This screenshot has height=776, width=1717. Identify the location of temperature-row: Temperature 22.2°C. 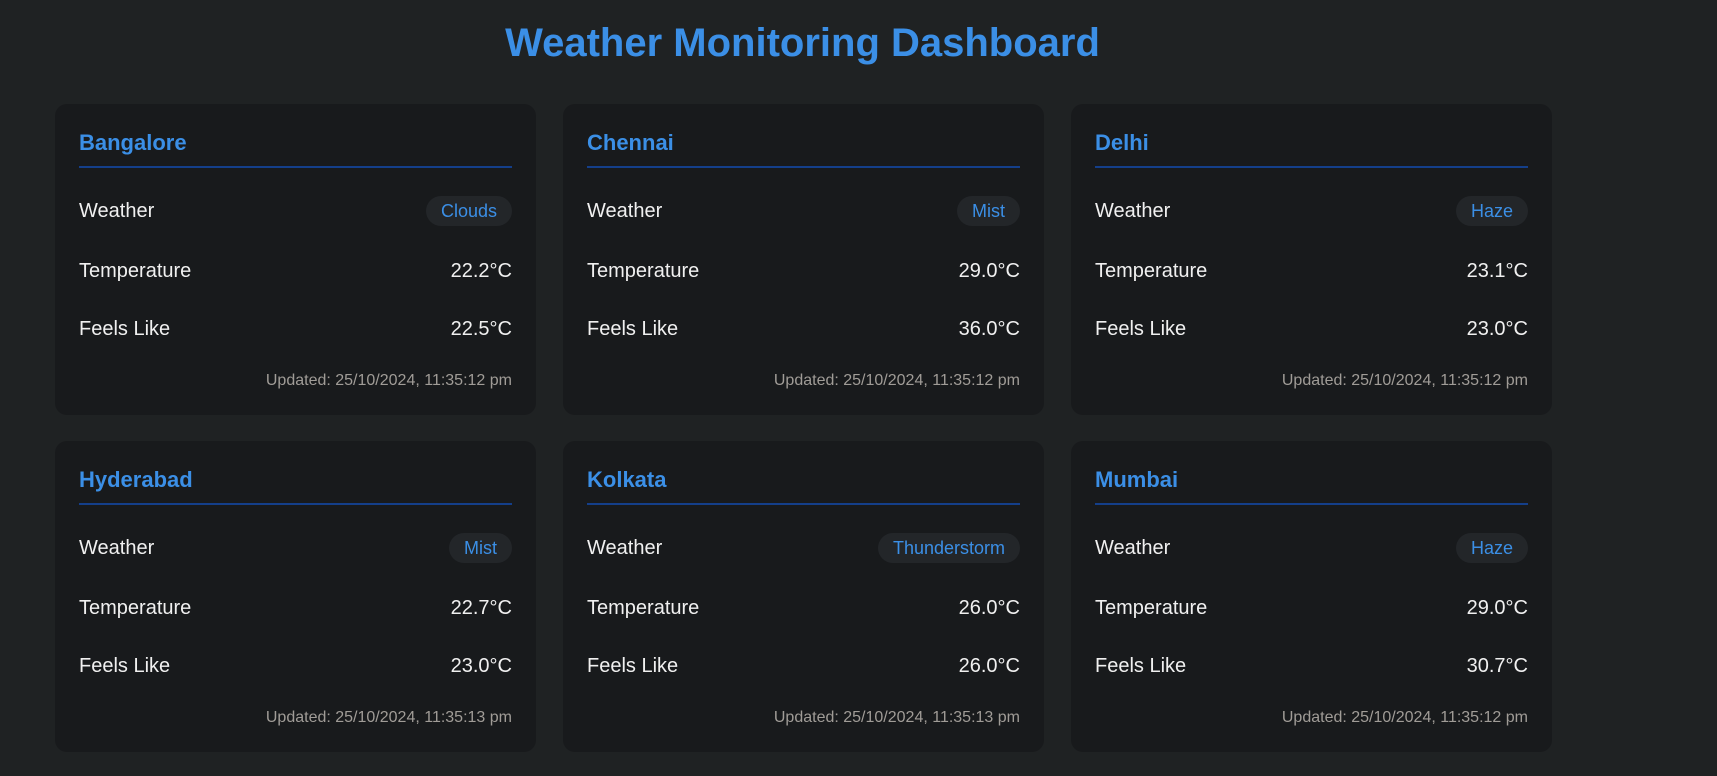
(295, 271).